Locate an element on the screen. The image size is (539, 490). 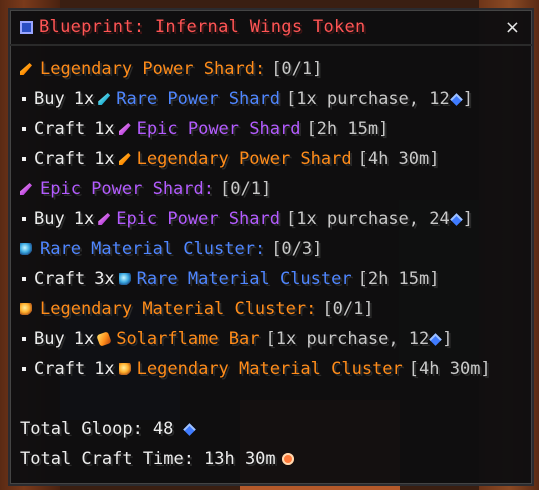
total-gloop-row: Total Gloop: 48 is located at coordinates (271, 429).